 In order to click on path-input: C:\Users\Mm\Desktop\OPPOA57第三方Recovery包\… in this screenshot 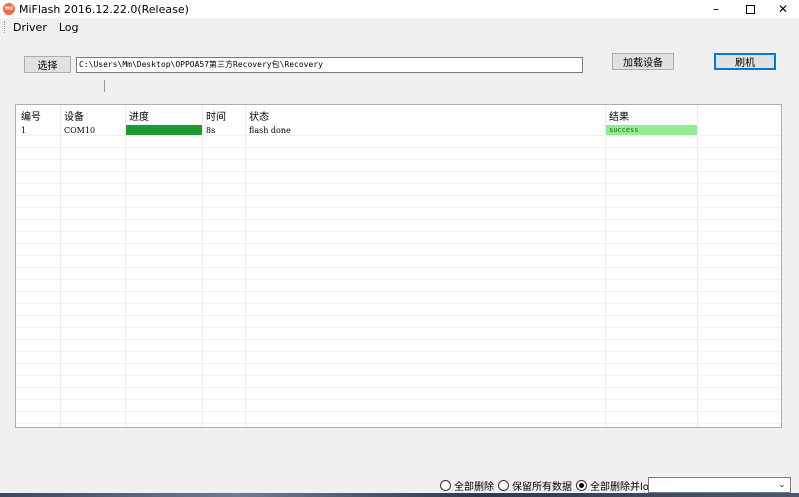, I will do `click(329, 65)`.